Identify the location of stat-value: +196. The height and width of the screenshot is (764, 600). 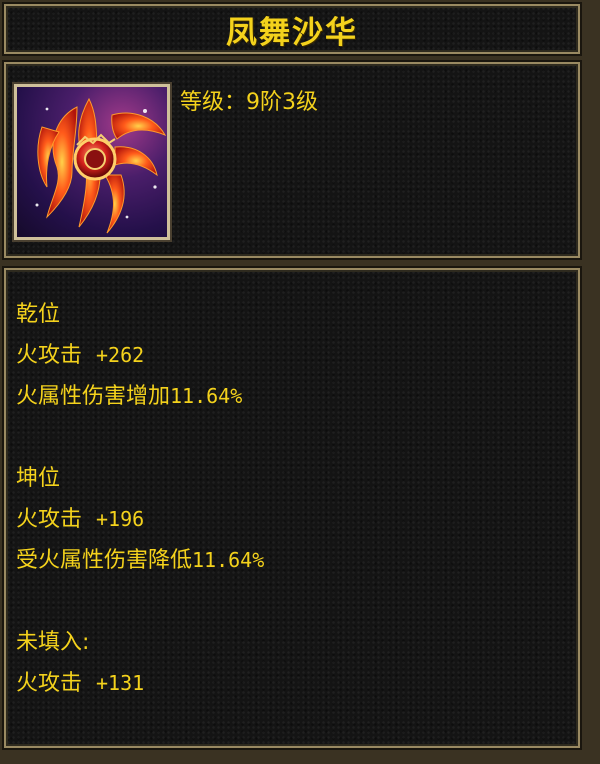
(120, 519).